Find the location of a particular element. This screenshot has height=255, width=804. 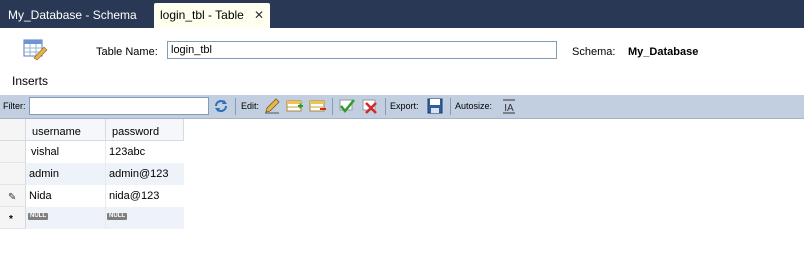

table-row: ✎ Nida nida@123 is located at coordinates (92, 196).